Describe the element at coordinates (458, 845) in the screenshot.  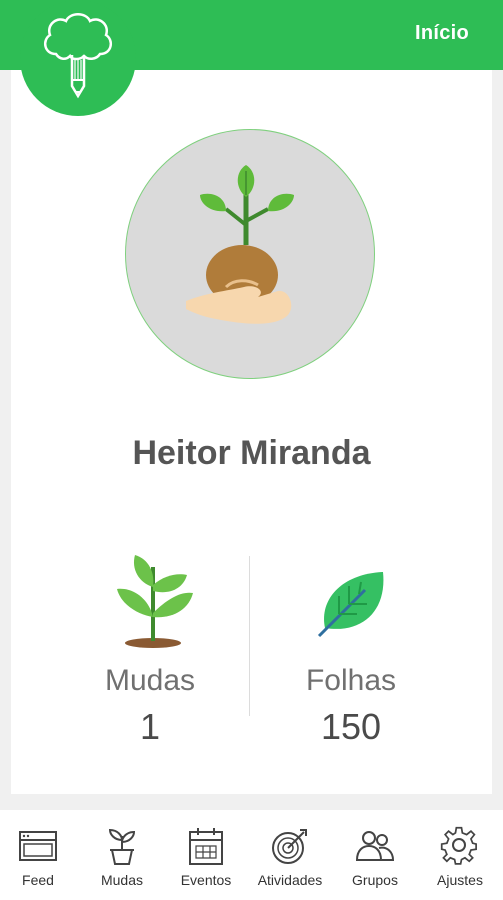
I see `gear-icon` at that location.